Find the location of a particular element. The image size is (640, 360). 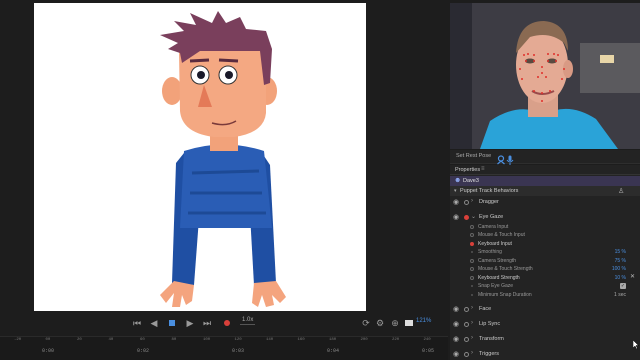

chevron-down-icon: ⌄ is located at coordinates (473, 216).